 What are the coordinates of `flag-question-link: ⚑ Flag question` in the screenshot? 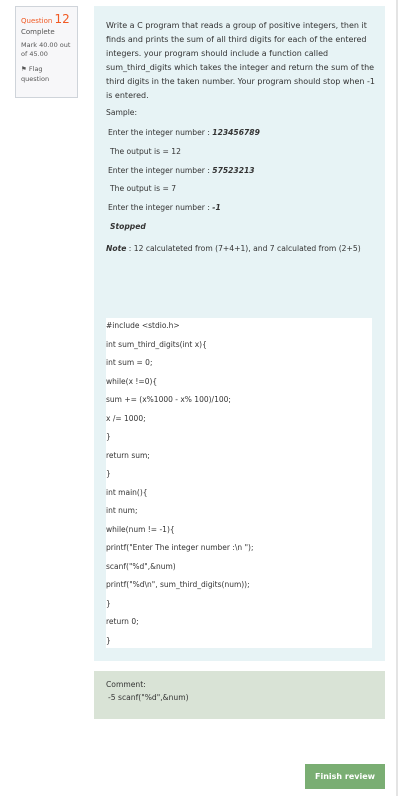 It's located at (46, 74).